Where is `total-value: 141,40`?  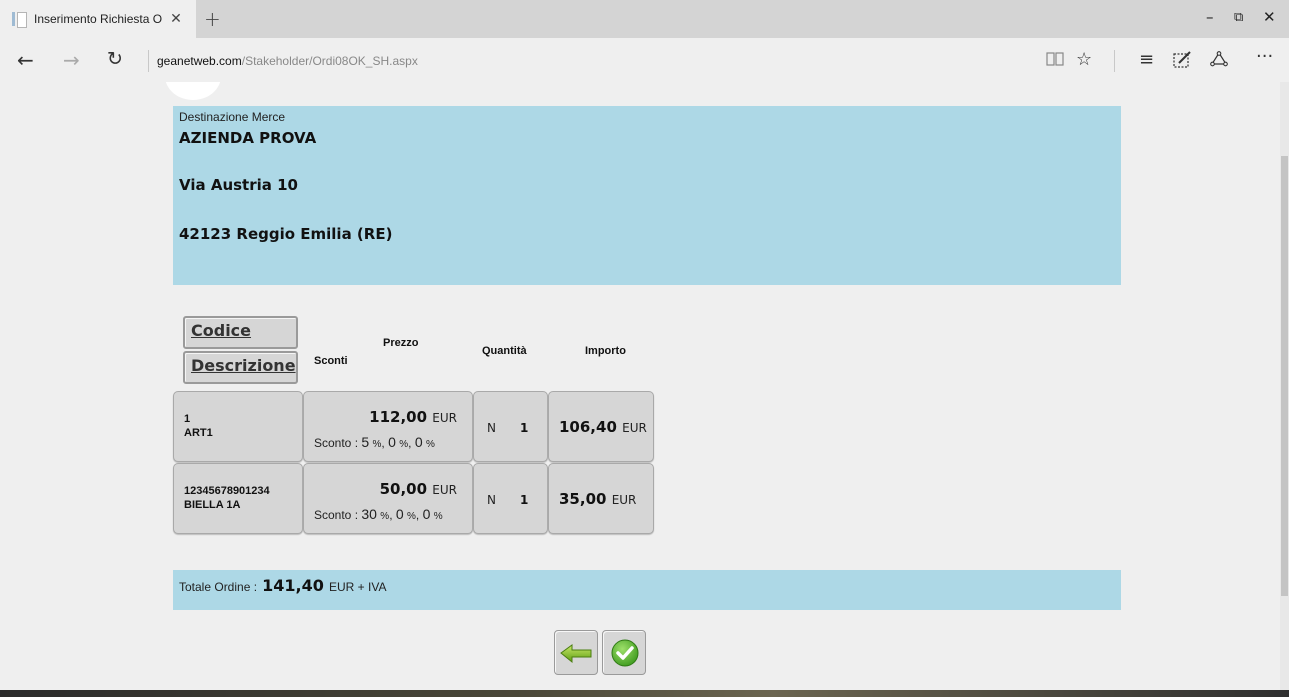 total-value: 141,40 is located at coordinates (293, 585).